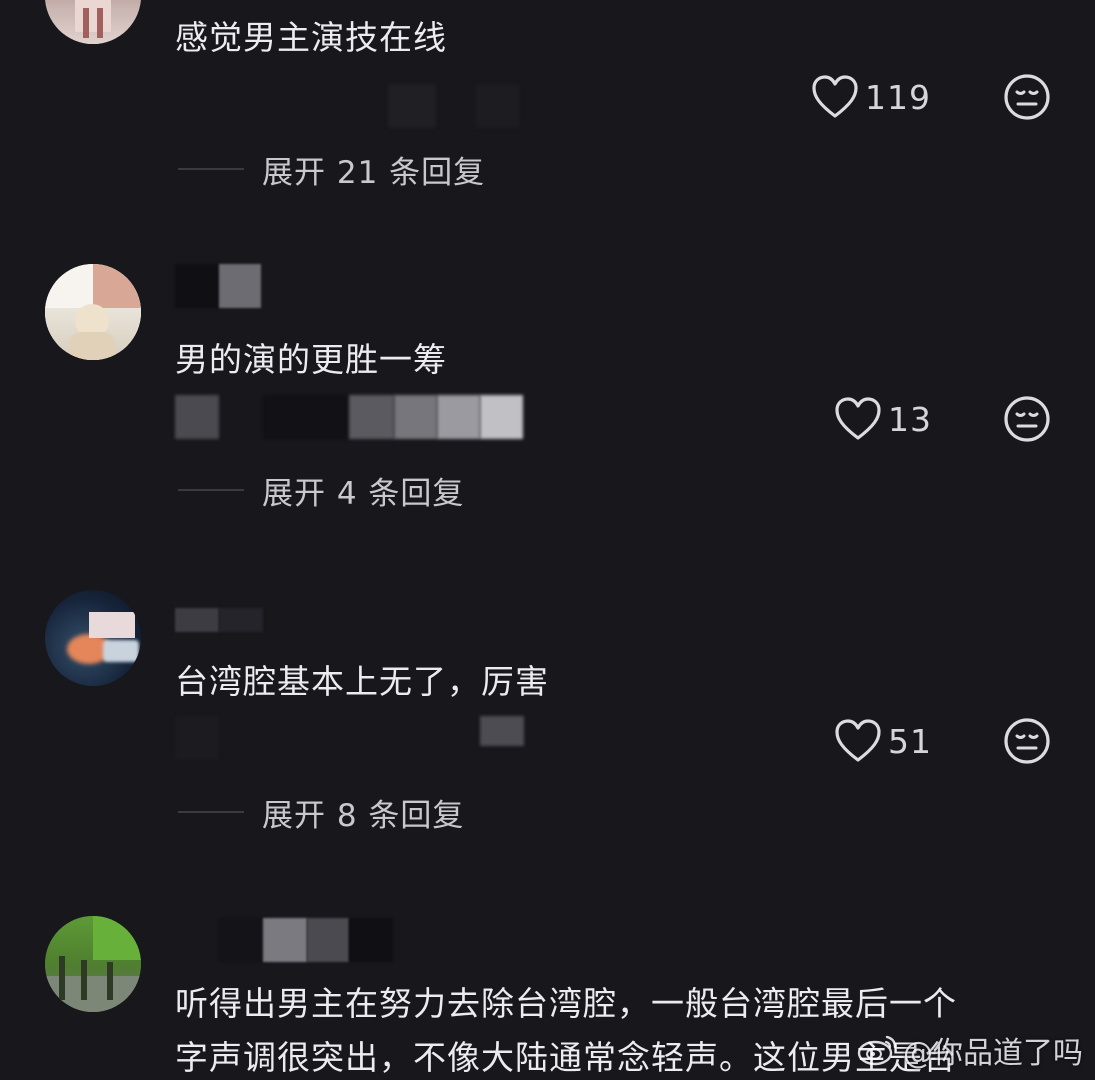  I want to click on comment-text-line-1: 听得出男主在努力去除台湾腔，一般台湾腔最后一个, so click(566, 1003).